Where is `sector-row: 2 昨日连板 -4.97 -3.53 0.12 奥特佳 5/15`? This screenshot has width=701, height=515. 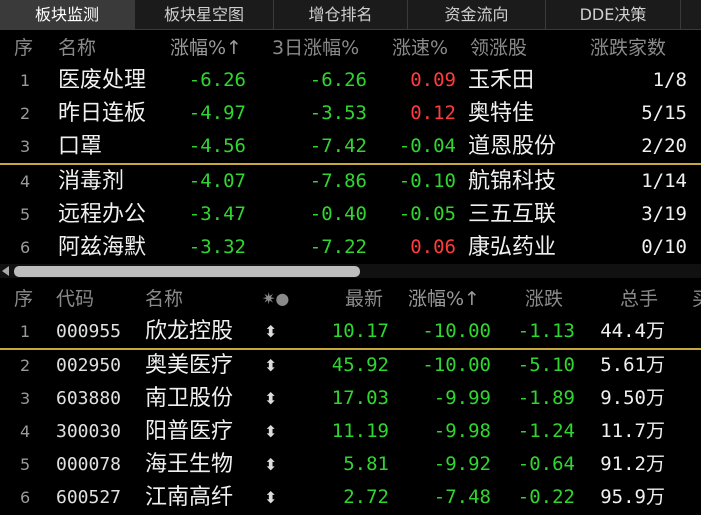
sector-row: 2 昨日连板 -4.97 -3.53 0.12 奥特佳 5/15 is located at coordinates (350, 113).